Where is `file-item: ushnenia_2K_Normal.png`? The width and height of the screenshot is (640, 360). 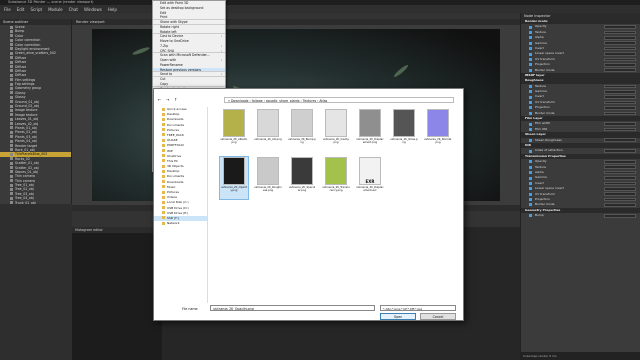
file-item: ushnenia_2K_Normal.png is located at coordinates (438, 130).